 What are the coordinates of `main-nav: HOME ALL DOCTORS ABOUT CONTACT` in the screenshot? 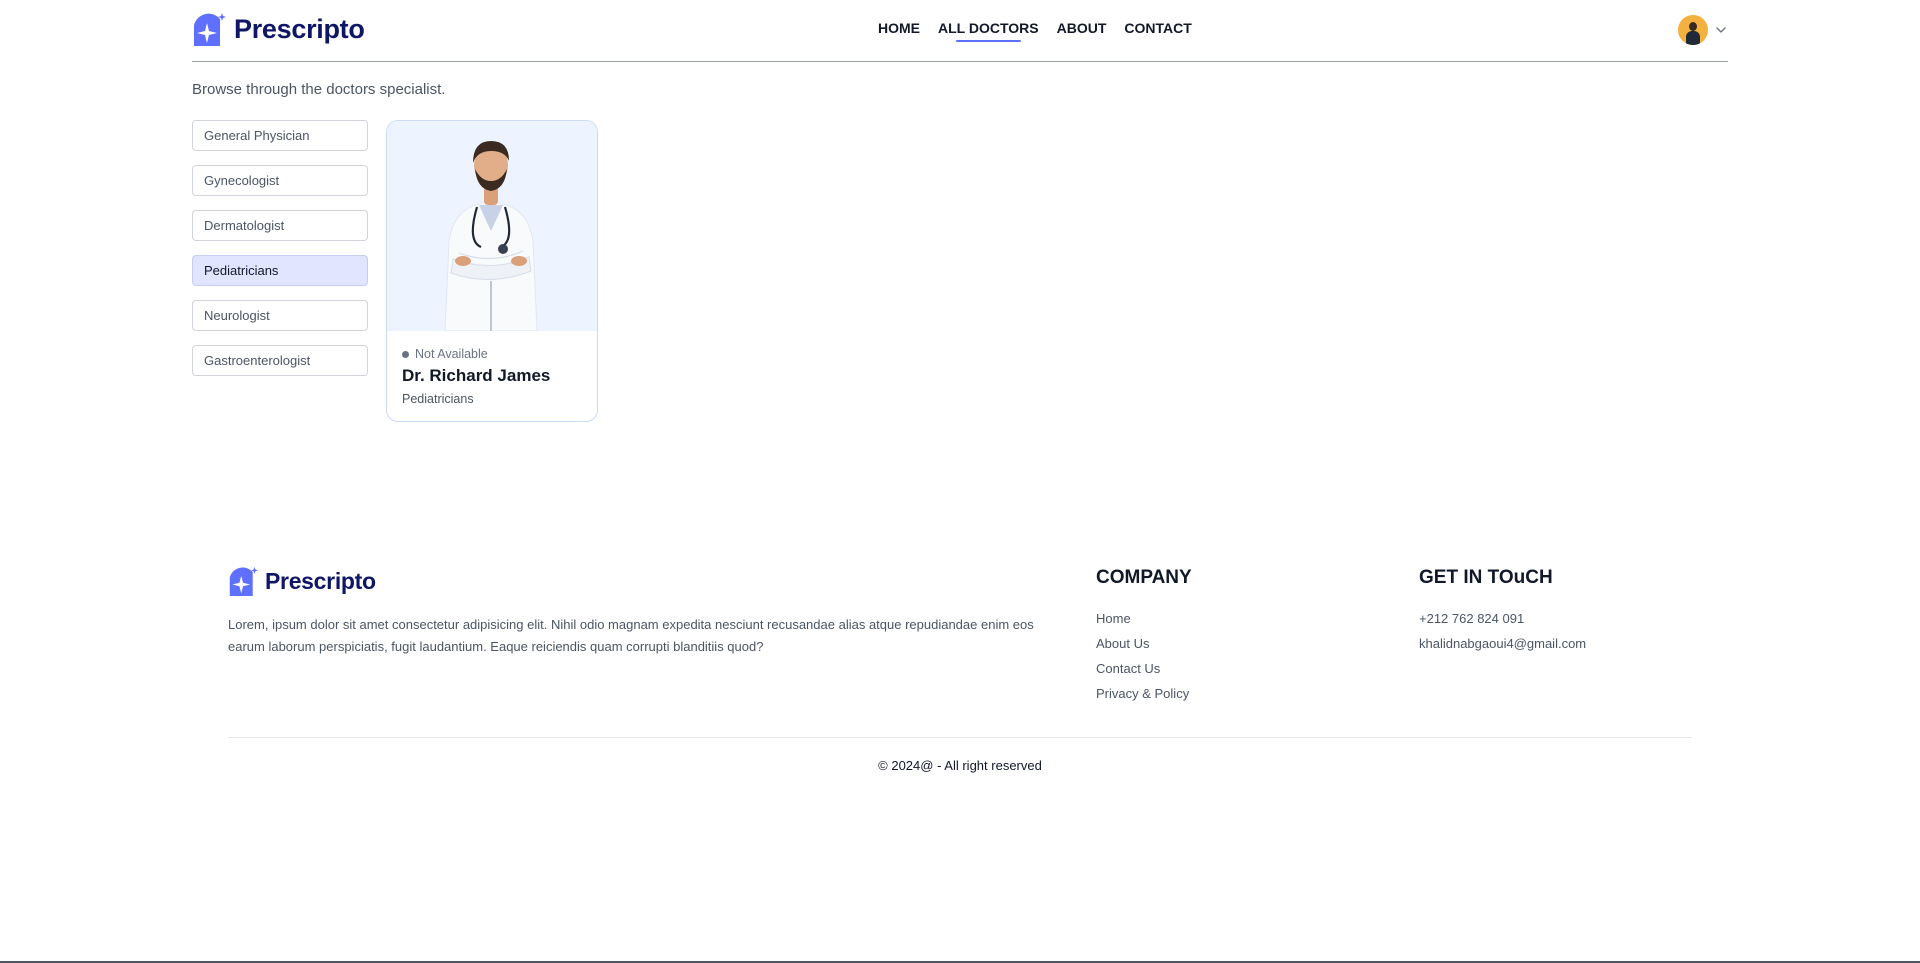 It's located at (1044, 31).